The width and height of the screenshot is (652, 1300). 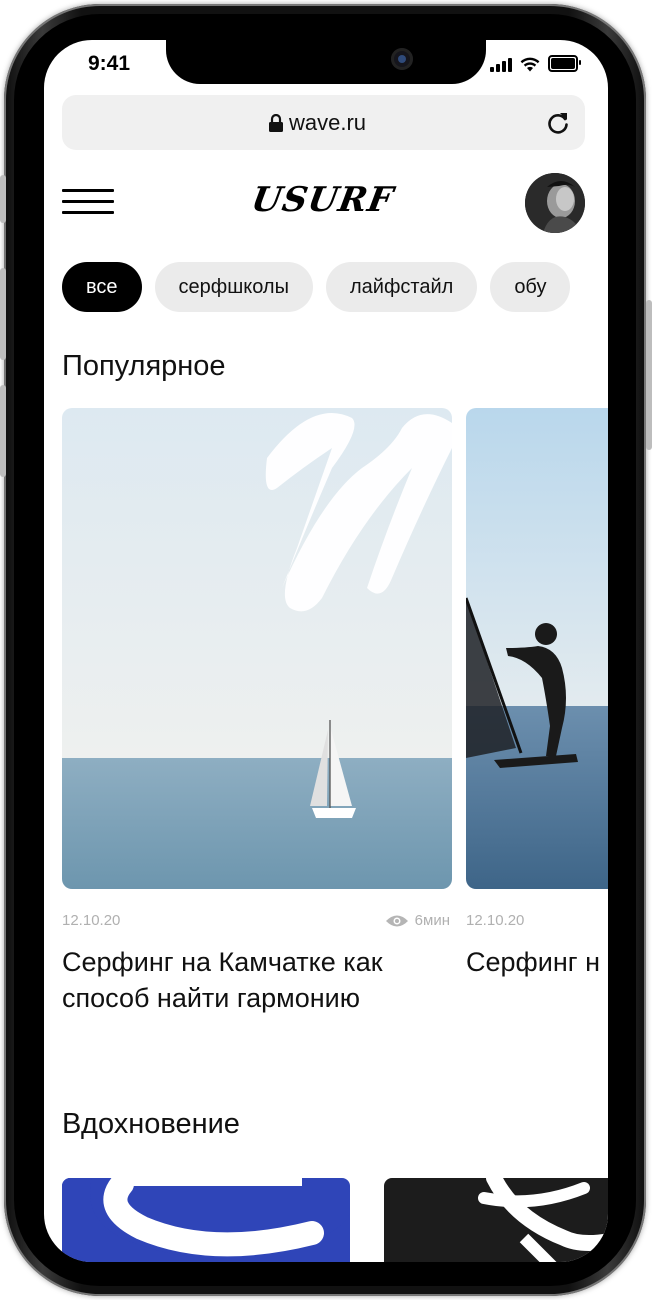 What do you see at coordinates (558, 123) in the screenshot?
I see `reload-icon` at bounding box center [558, 123].